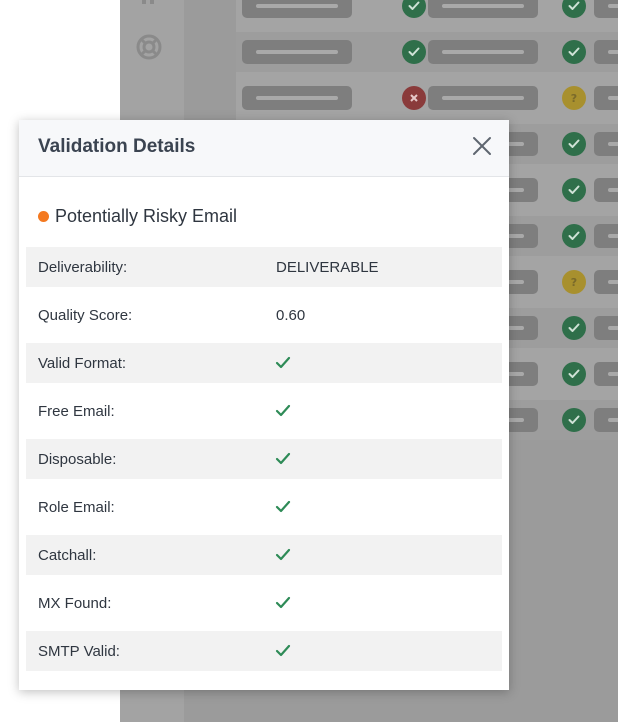 The height and width of the screenshot is (722, 618). Describe the element at coordinates (148, 7) in the screenshot. I see `pause-icon` at that location.